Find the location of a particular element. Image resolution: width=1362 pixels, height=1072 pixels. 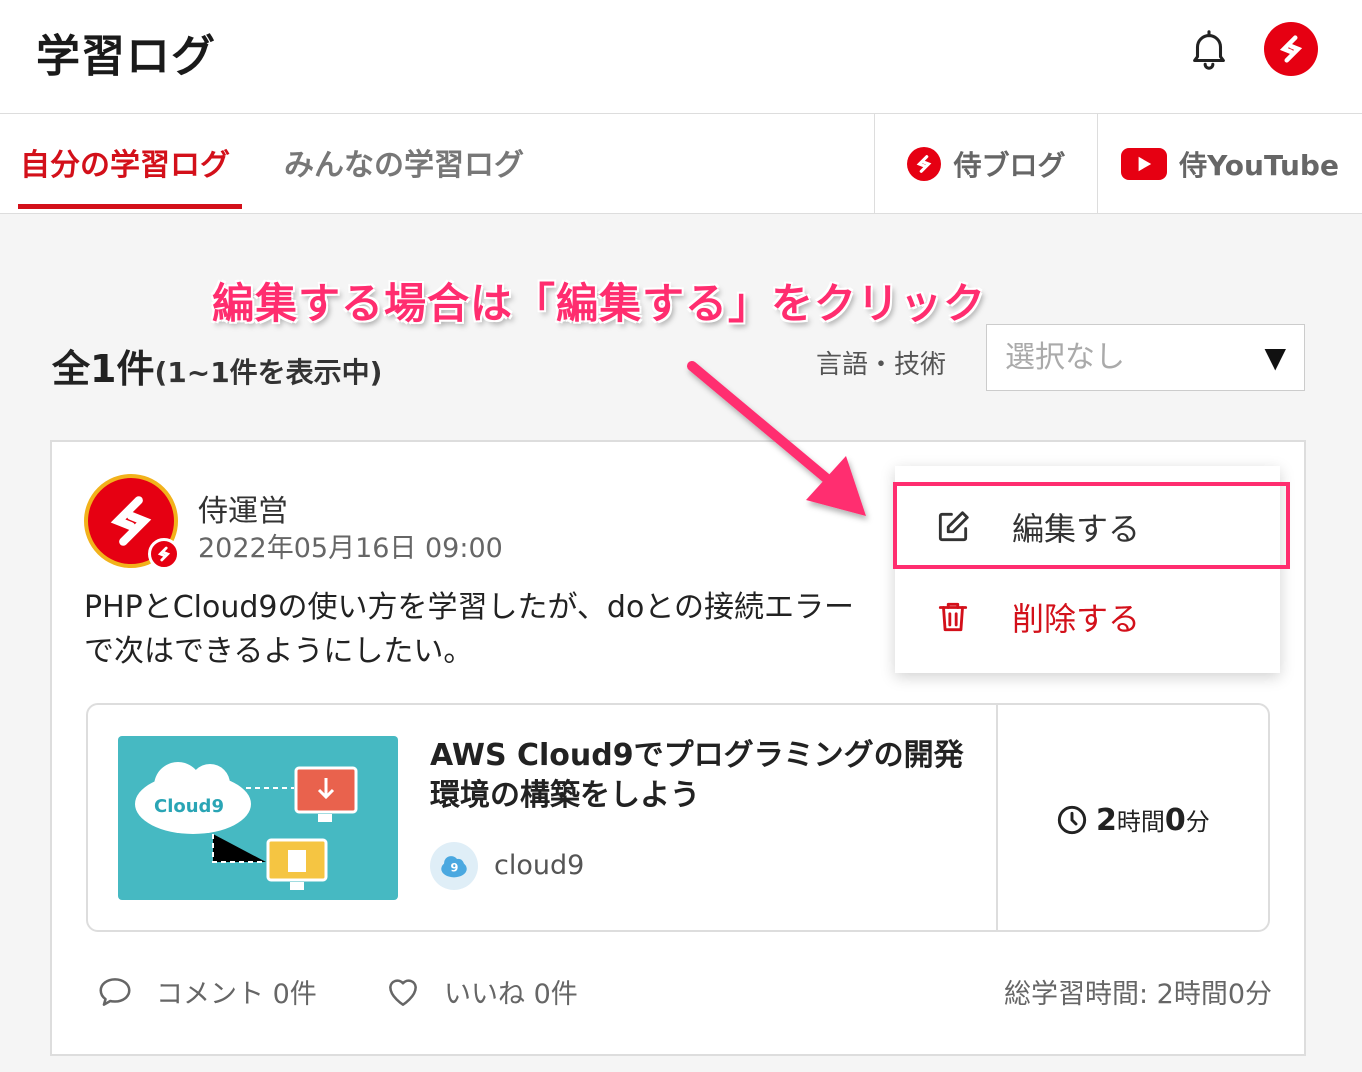

post-date: 2022年05月16日 09:00 is located at coordinates (350, 548).